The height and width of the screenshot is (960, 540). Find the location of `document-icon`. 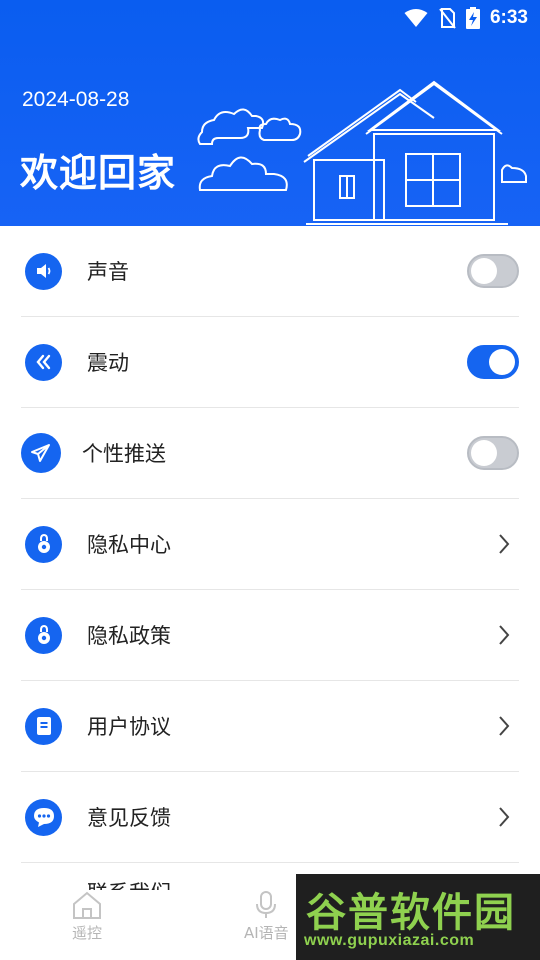

document-icon is located at coordinates (43, 726).